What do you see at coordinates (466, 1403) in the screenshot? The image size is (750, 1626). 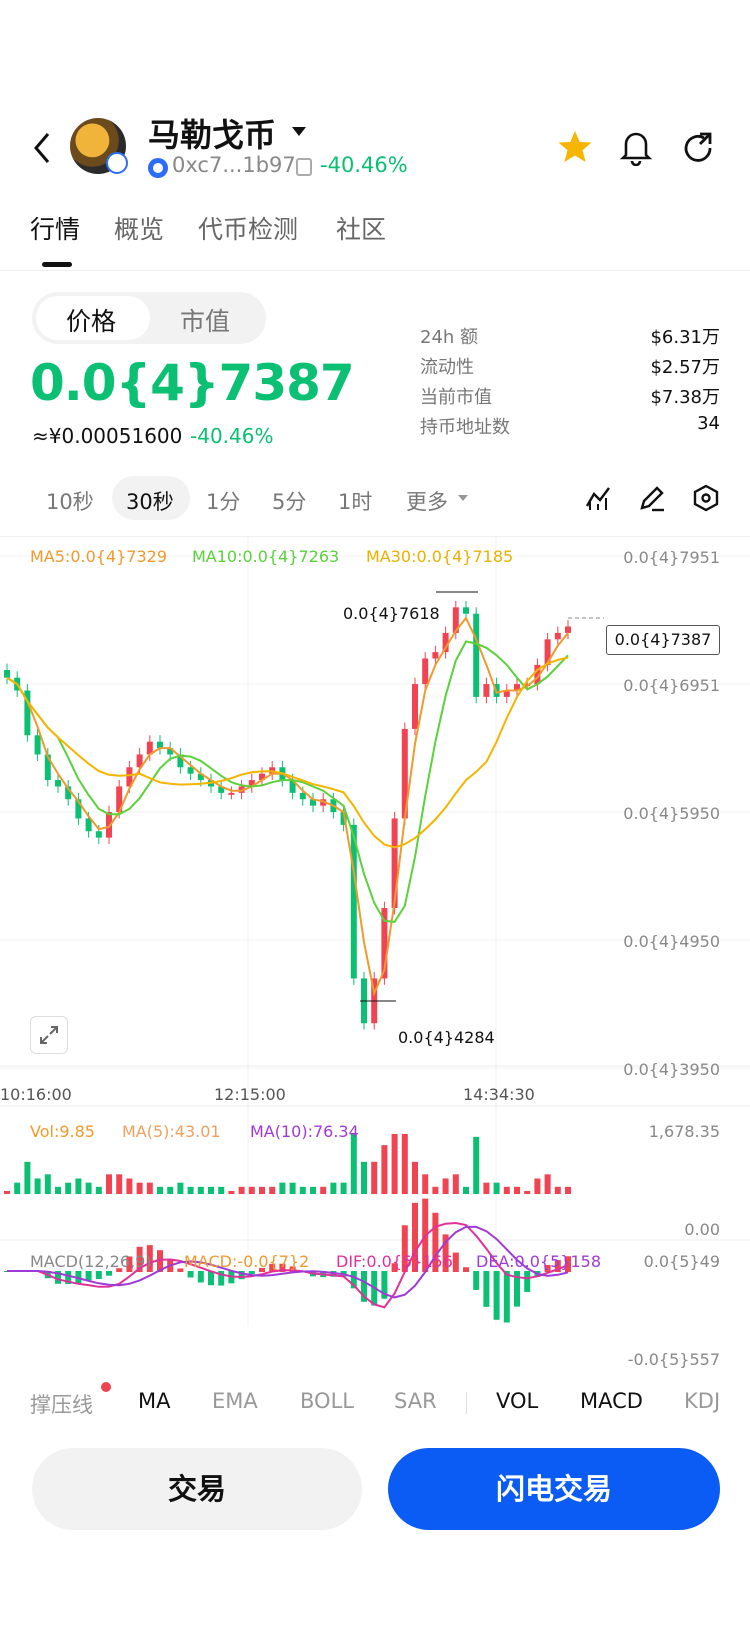 I see `indicator-separator` at bounding box center [466, 1403].